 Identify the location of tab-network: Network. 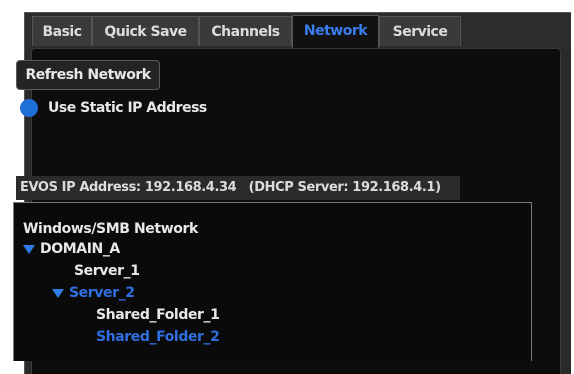
(335, 31).